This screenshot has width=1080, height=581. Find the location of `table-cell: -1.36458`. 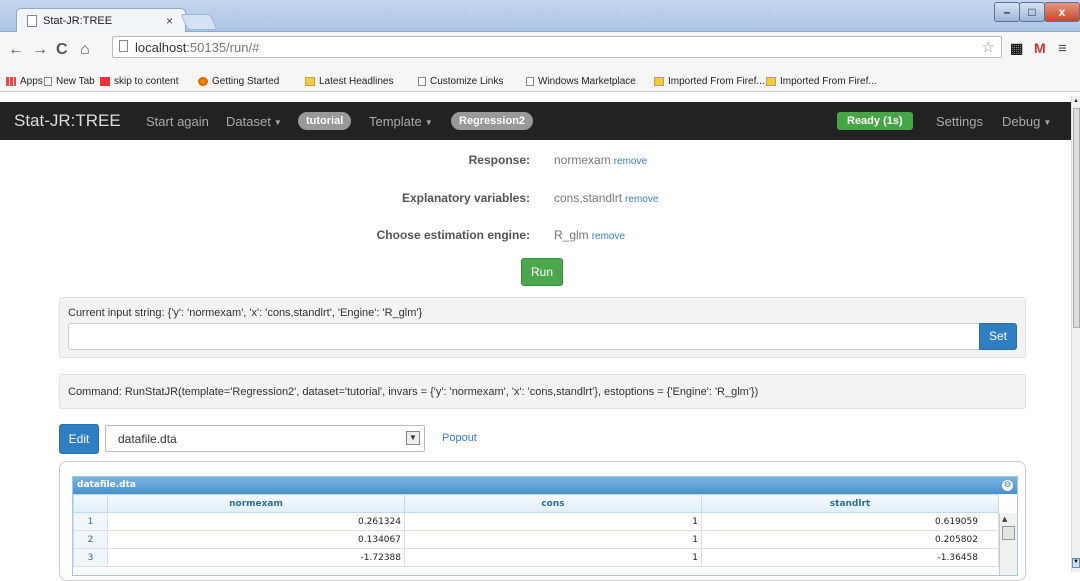

table-cell: -1.36458 is located at coordinates (850, 557).